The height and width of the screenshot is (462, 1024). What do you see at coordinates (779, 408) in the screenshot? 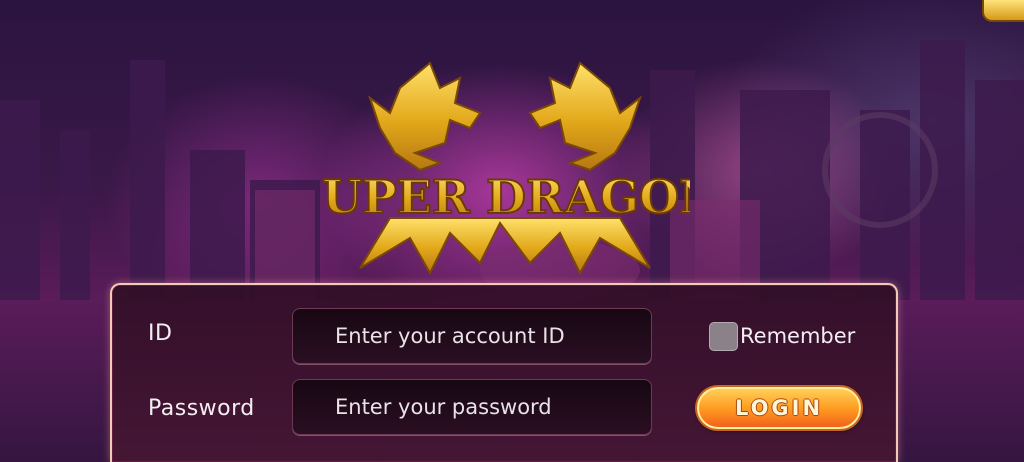
I see `login-button: LOGIN` at bounding box center [779, 408].